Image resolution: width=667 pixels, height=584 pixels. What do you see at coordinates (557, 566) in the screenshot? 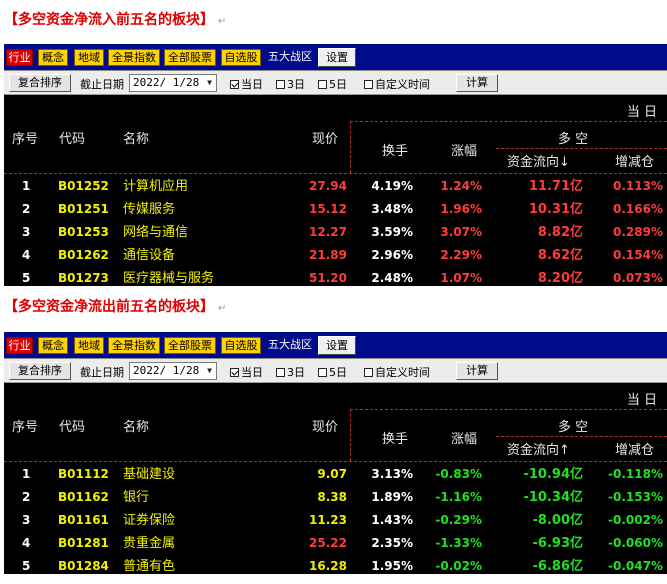
I see `row-fund-flow: -6.86亿` at bounding box center [557, 566].